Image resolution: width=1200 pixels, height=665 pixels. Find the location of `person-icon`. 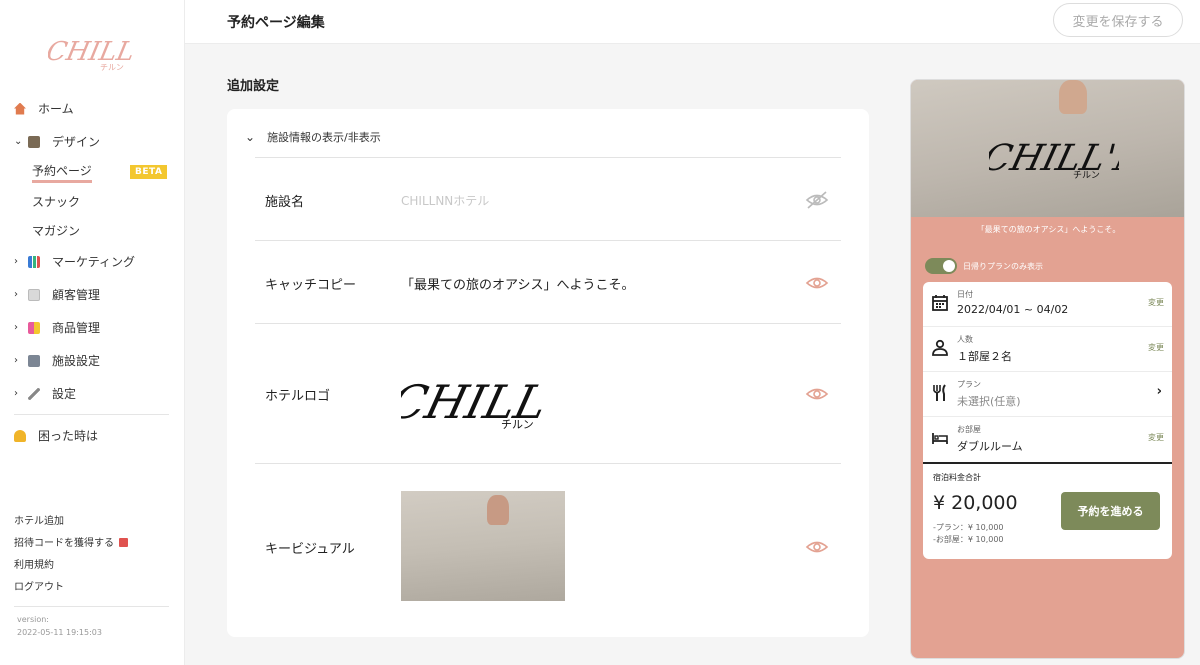

person-icon is located at coordinates (940, 347).